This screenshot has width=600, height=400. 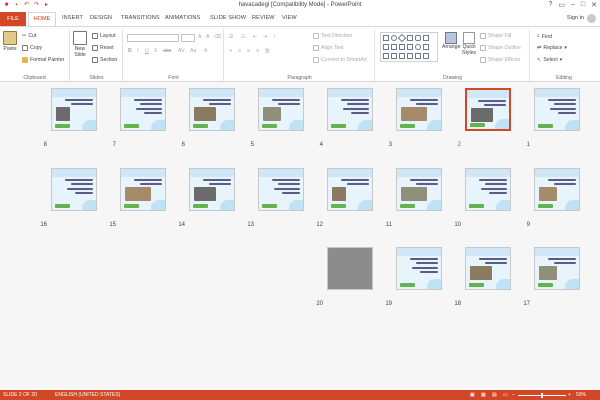 I want to click on font-color-button: A, so click(x=205, y=51).